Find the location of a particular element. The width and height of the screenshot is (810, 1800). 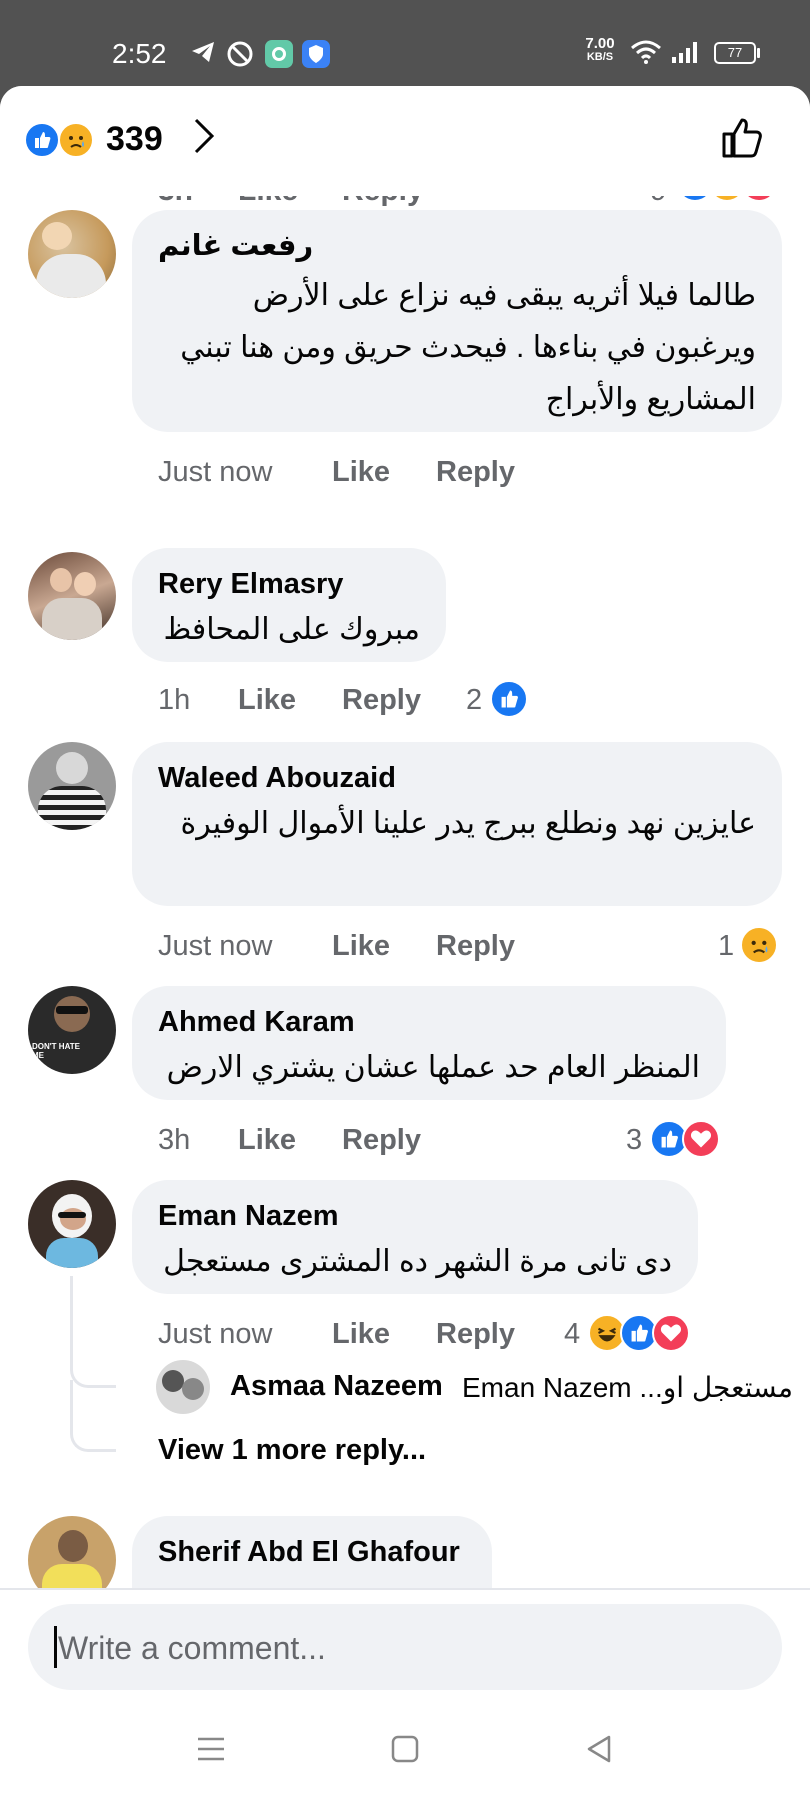

signal-icon is located at coordinates (684, 52).